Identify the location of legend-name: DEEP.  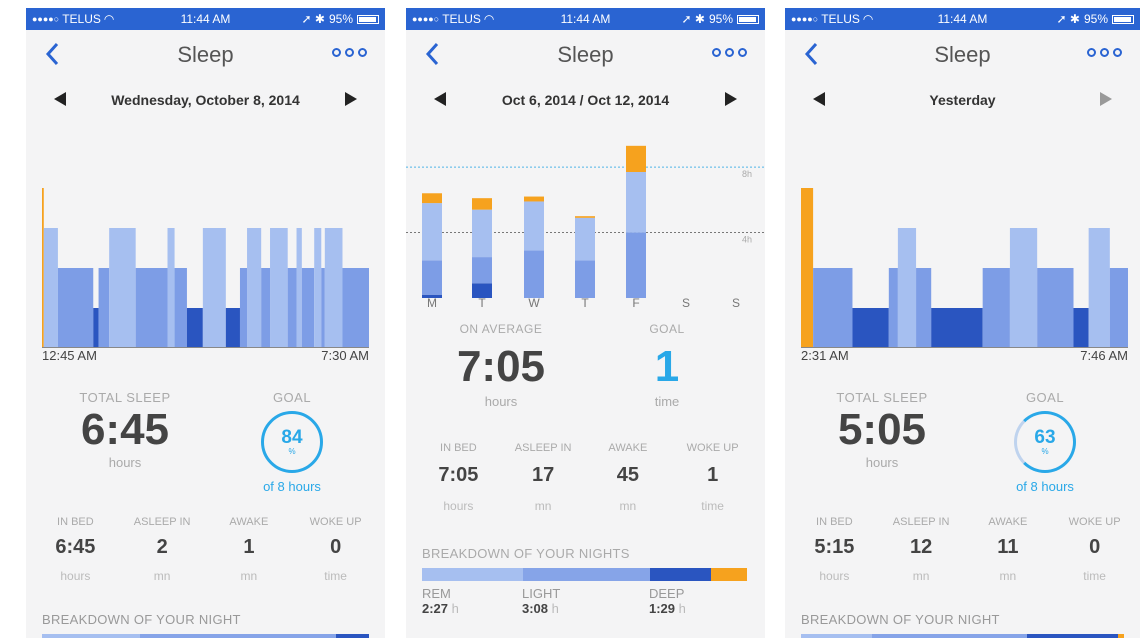
(667, 593).